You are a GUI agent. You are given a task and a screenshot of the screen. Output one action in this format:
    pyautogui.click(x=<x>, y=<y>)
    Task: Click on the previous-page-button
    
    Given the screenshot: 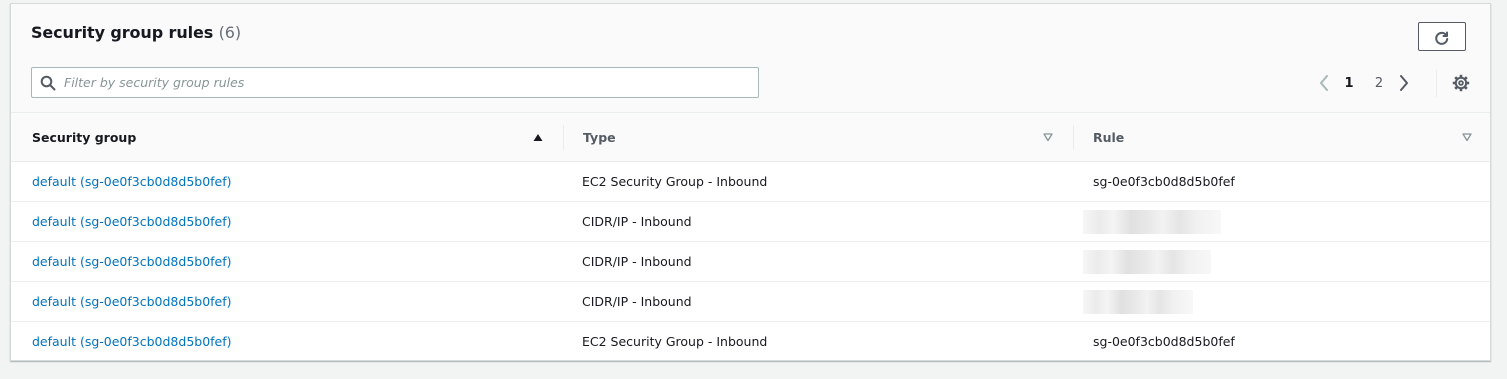 What is the action you would take?
    pyautogui.click(x=1324, y=83)
    